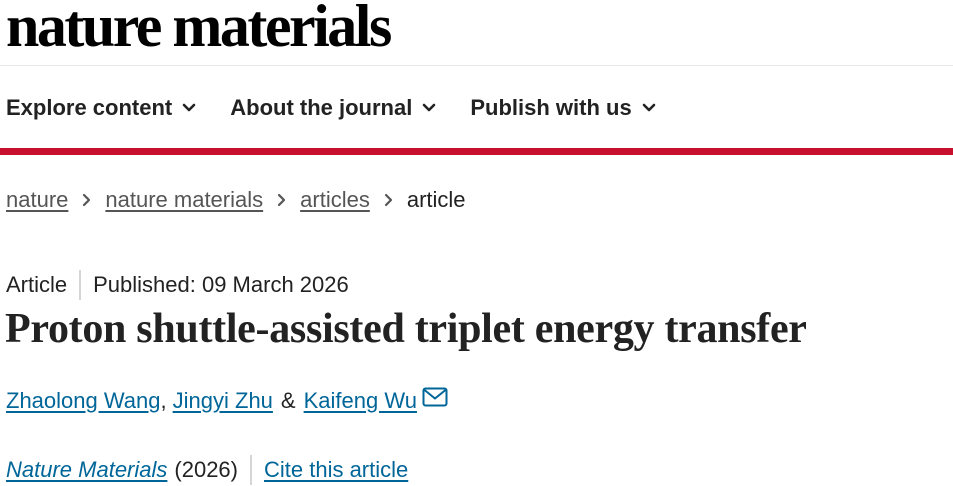 This screenshot has height=486, width=953. I want to click on nav-about-journal-label: About the journal, so click(321, 107).